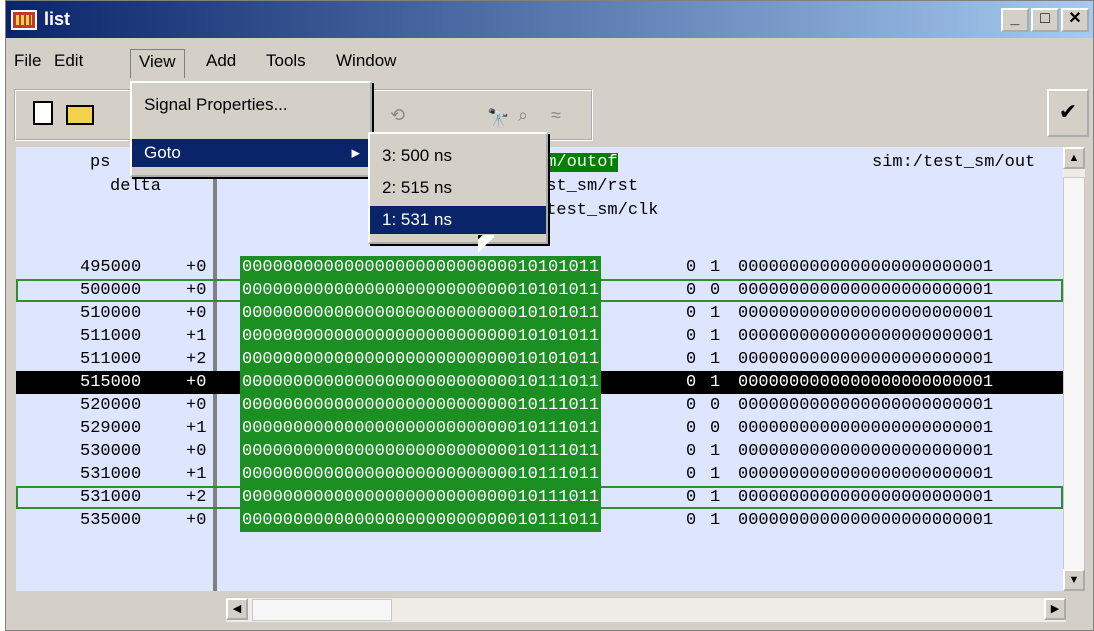 The height and width of the screenshot is (631, 1094). What do you see at coordinates (237, 609) in the screenshot?
I see `scroll-left-button: ◀` at bounding box center [237, 609].